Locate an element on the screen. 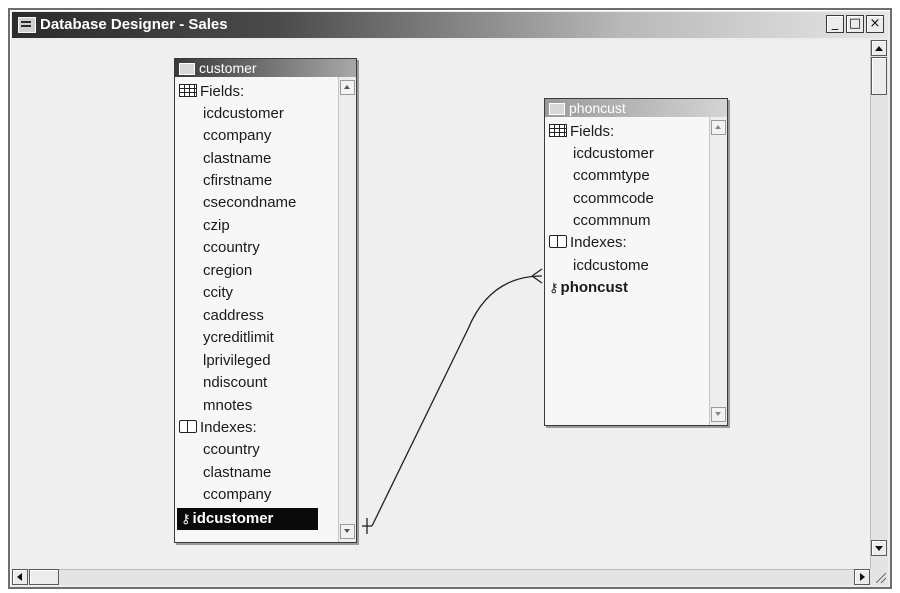 The image size is (900, 593). chevron-right-icon is located at coordinates (862, 577).